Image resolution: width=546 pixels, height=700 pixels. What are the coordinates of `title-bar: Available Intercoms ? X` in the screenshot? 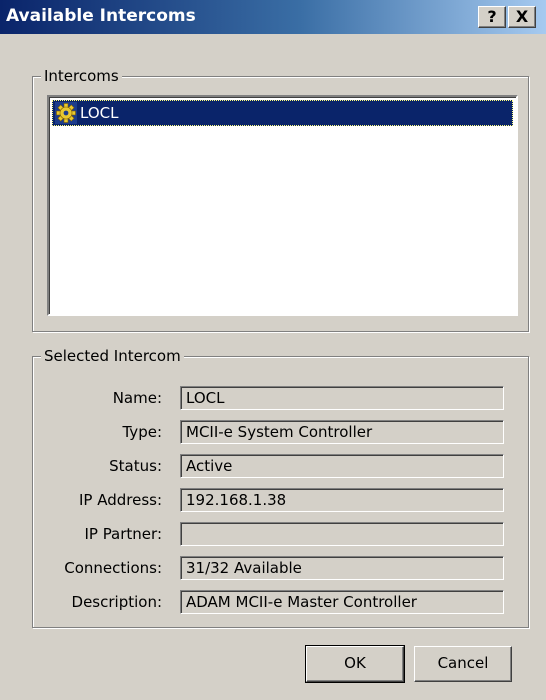 It's located at (273, 17).